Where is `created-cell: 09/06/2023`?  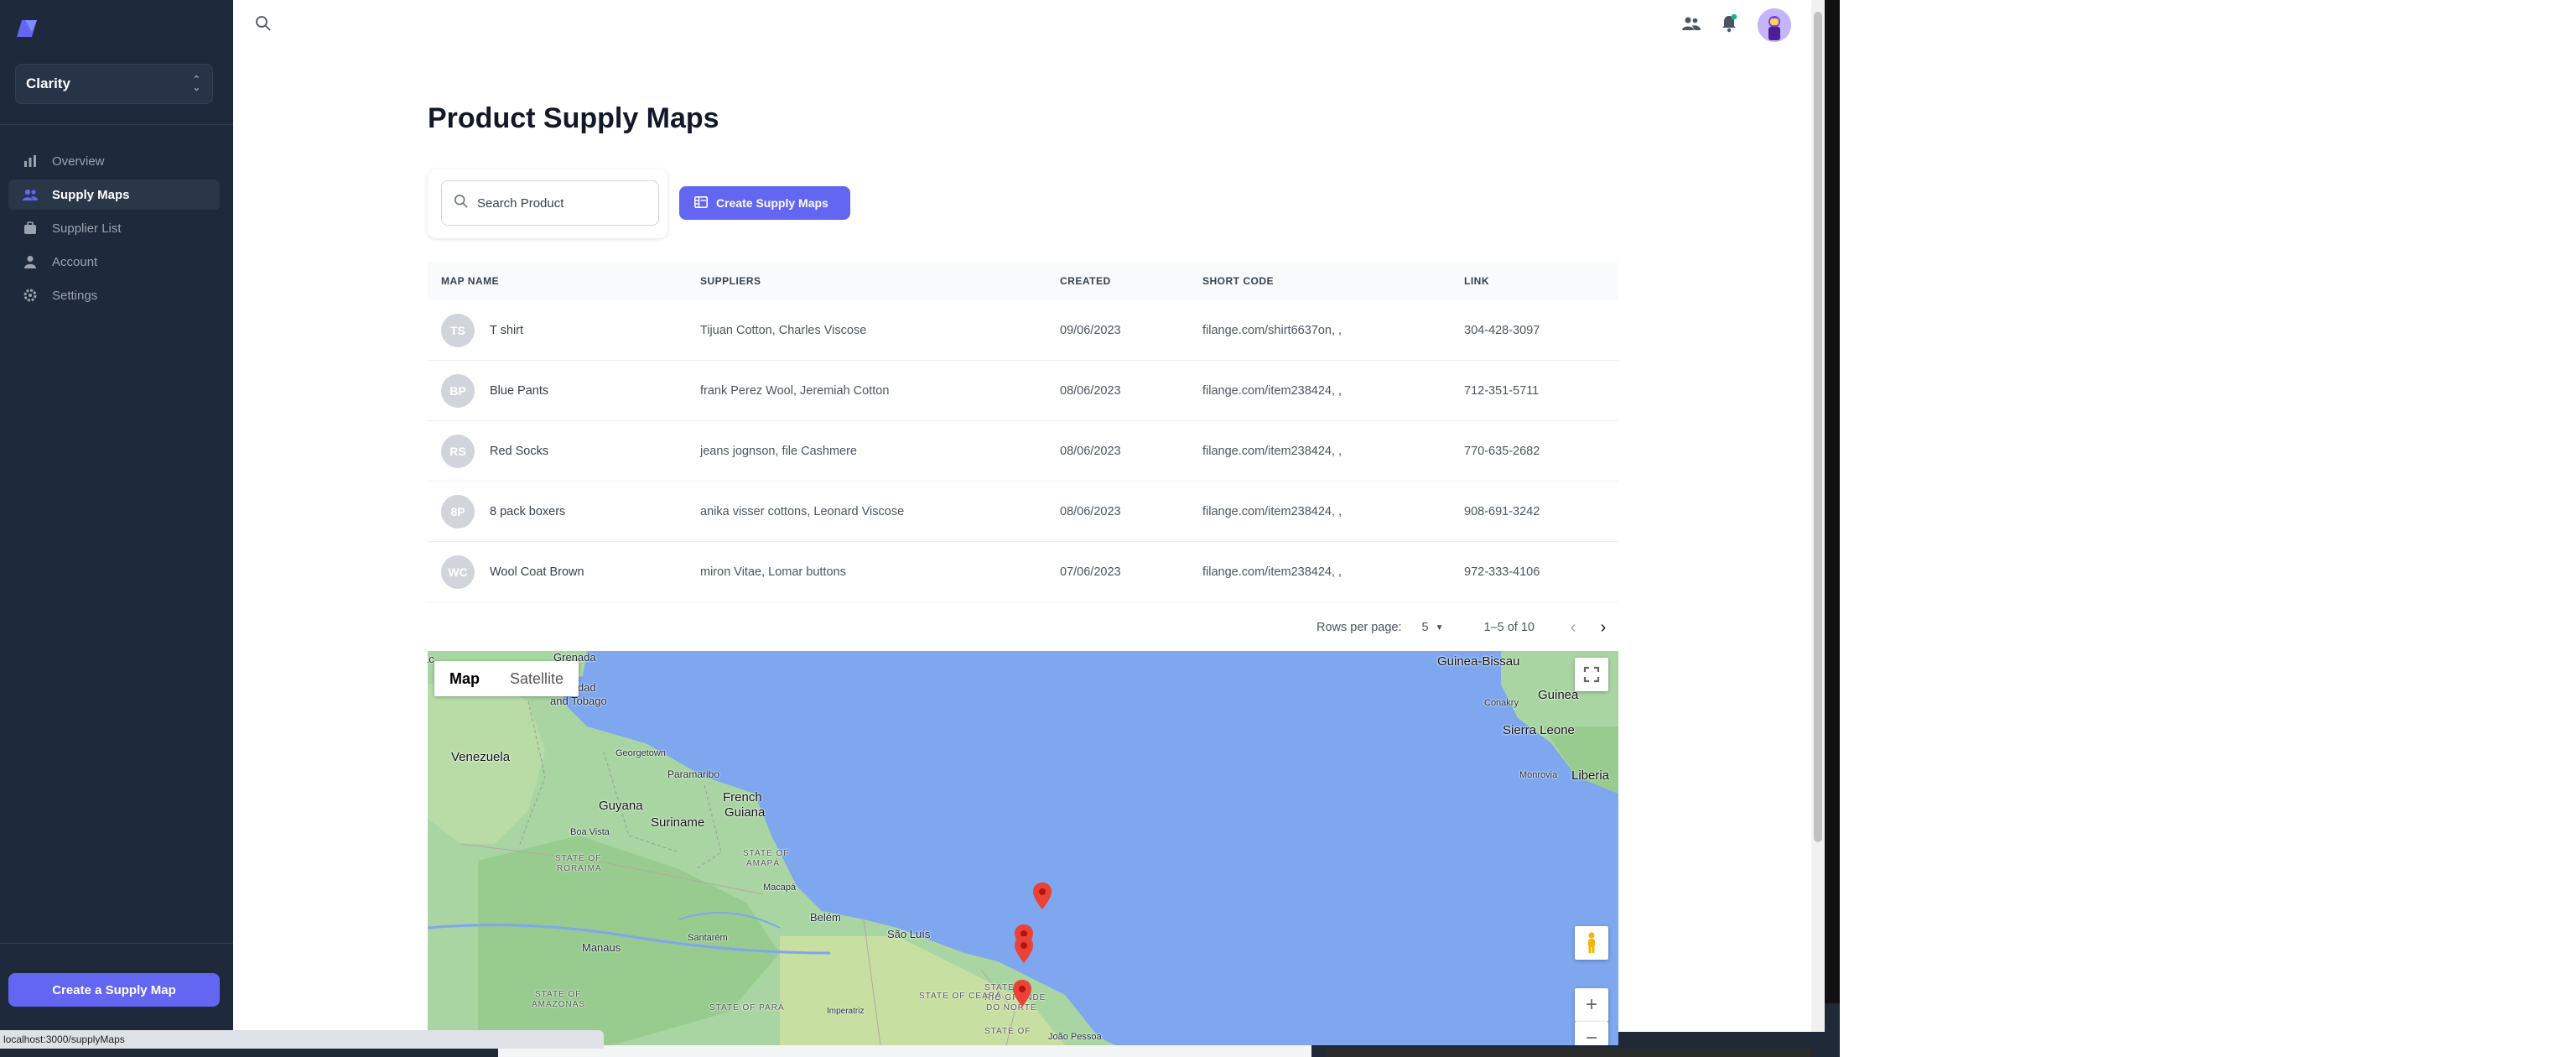 created-cell: 09/06/2023 is located at coordinates (1090, 330).